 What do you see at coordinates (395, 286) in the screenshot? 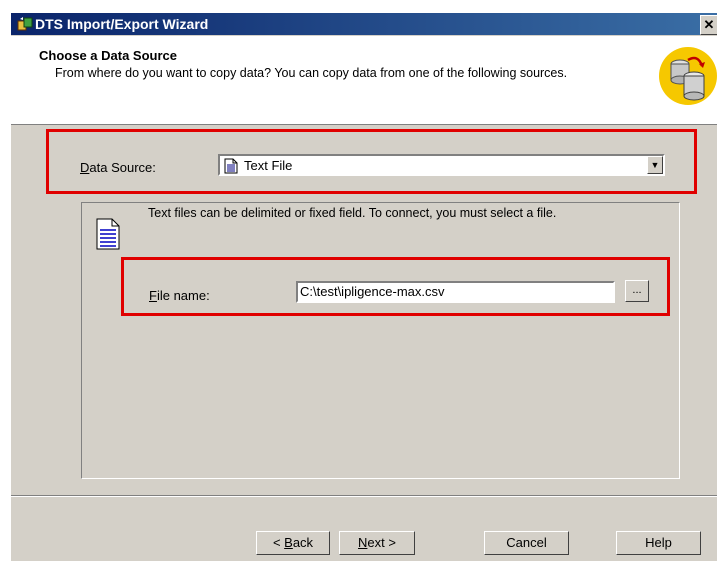
I see `file-name-highlight` at bounding box center [395, 286].